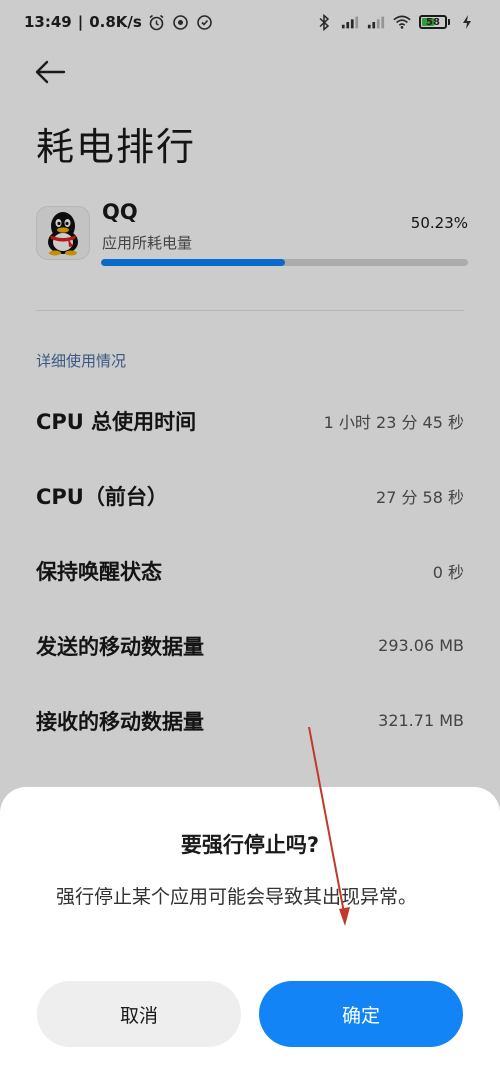 The width and height of the screenshot is (500, 1084). I want to click on confirm-button: 确定, so click(361, 1014).